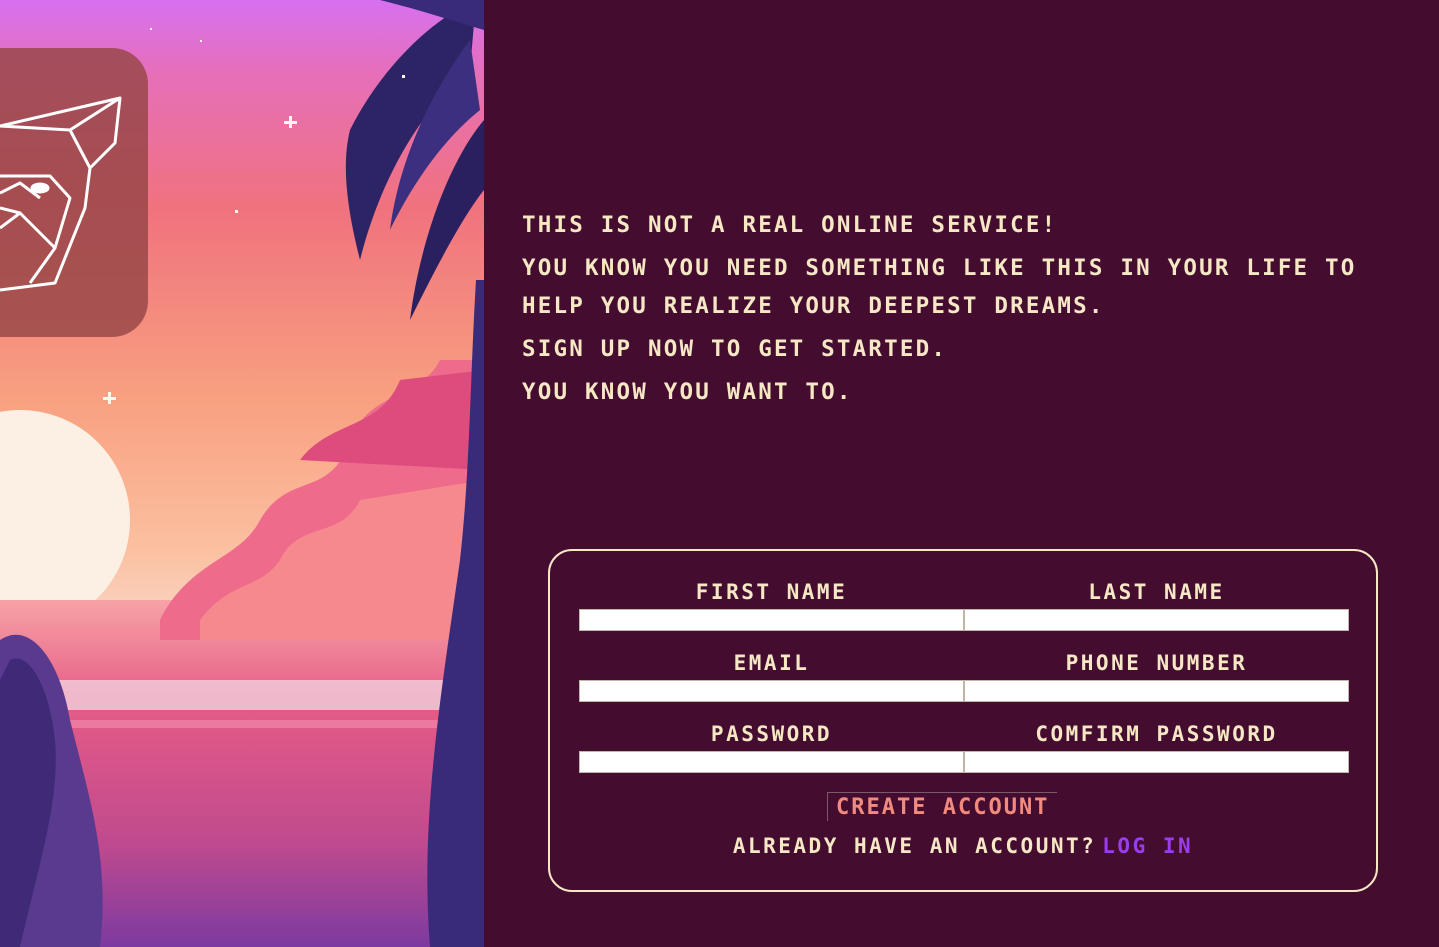 The height and width of the screenshot is (947, 1439). I want to click on intro-line-disclaimer: This is not a real online service!, so click(790, 225).